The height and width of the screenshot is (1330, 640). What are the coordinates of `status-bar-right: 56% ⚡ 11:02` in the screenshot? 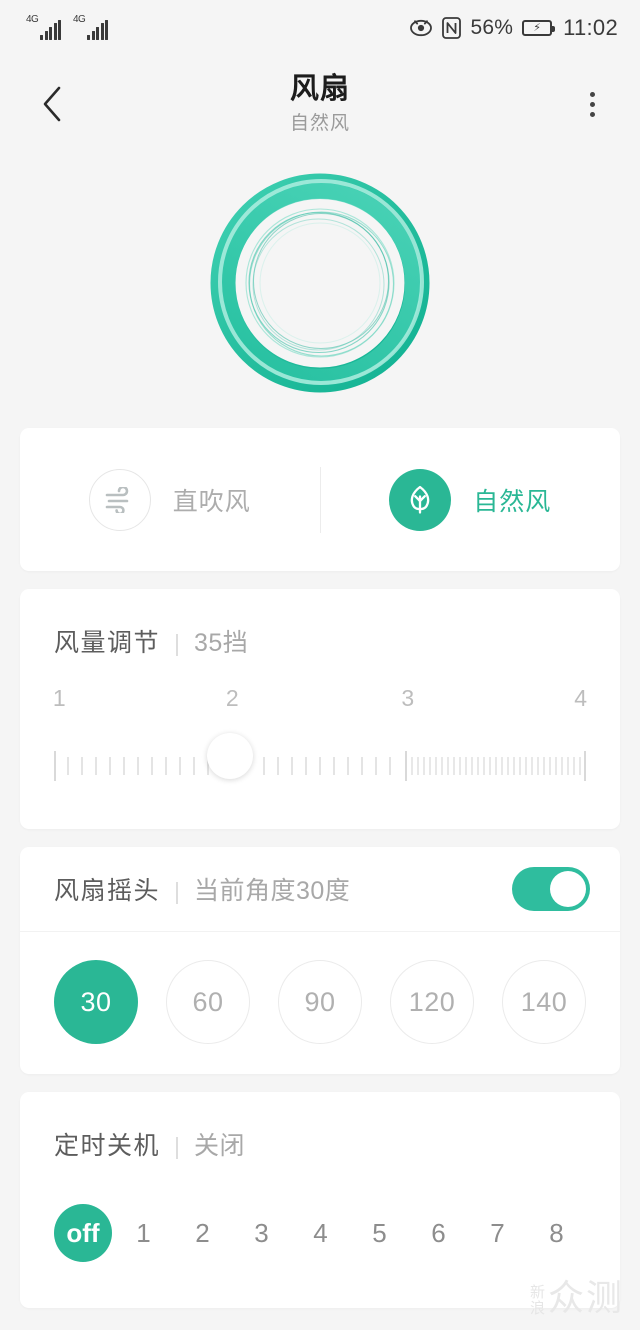 It's located at (513, 28).